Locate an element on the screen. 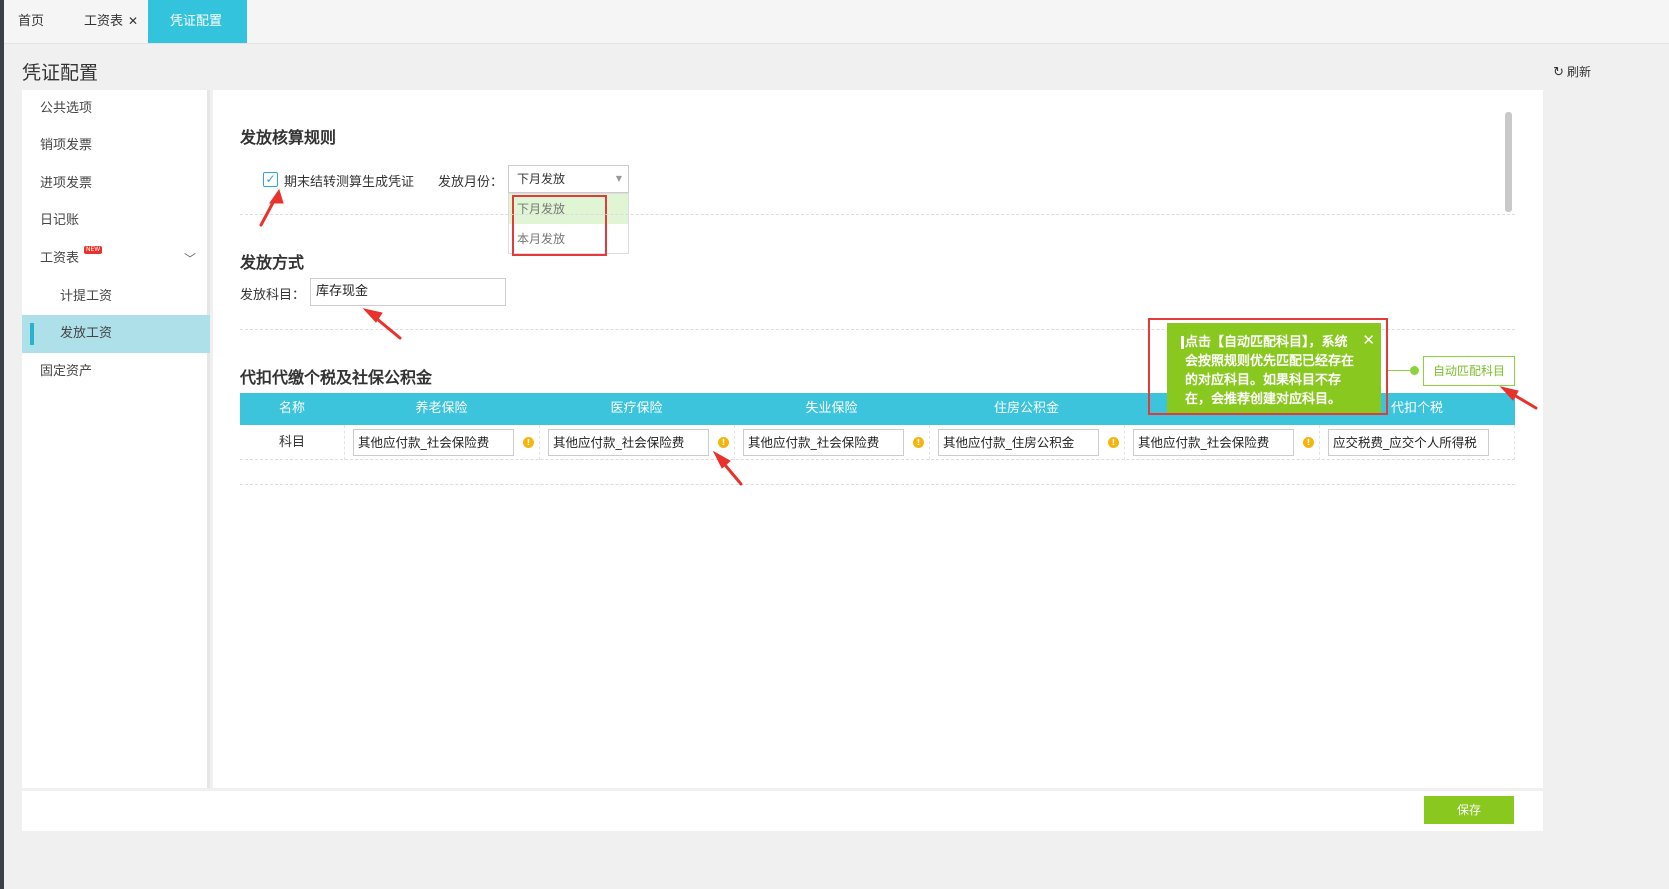 This screenshot has width=1669, height=889. refresh-button: ↻ 刷新 is located at coordinates (1572, 71).